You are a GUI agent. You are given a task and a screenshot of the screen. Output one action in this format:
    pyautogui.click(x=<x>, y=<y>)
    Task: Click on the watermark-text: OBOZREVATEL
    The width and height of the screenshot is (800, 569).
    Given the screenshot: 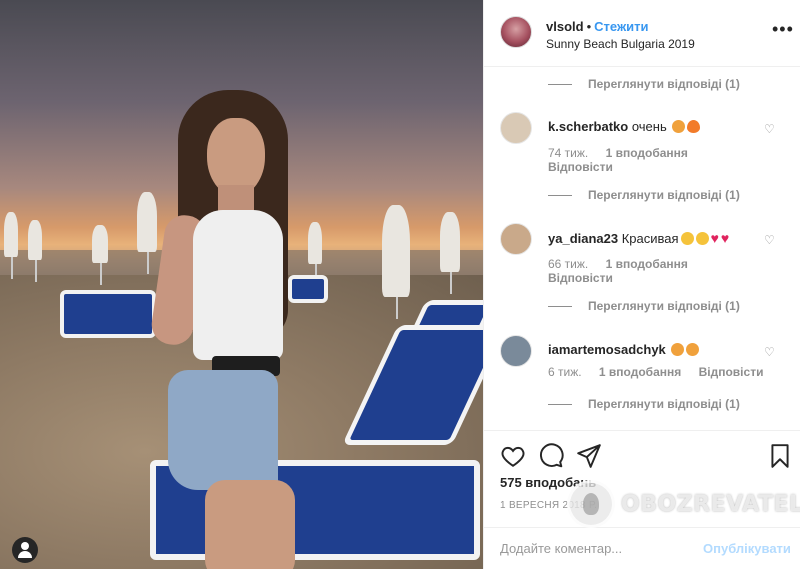 What is the action you would take?
    pyautogui.click(x=710, y=504)
    